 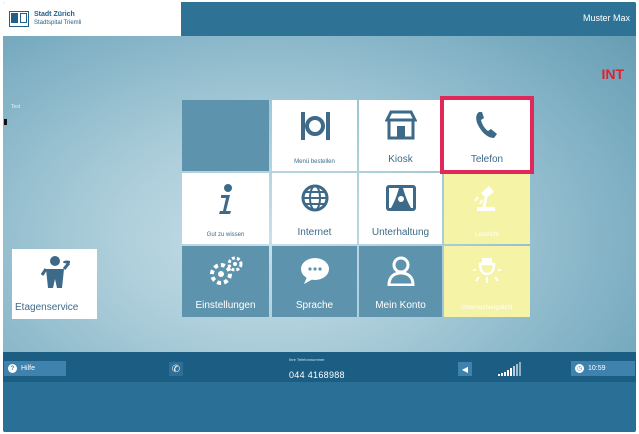 I want to click on light-bulb-icon, so click(x=487, y=270).